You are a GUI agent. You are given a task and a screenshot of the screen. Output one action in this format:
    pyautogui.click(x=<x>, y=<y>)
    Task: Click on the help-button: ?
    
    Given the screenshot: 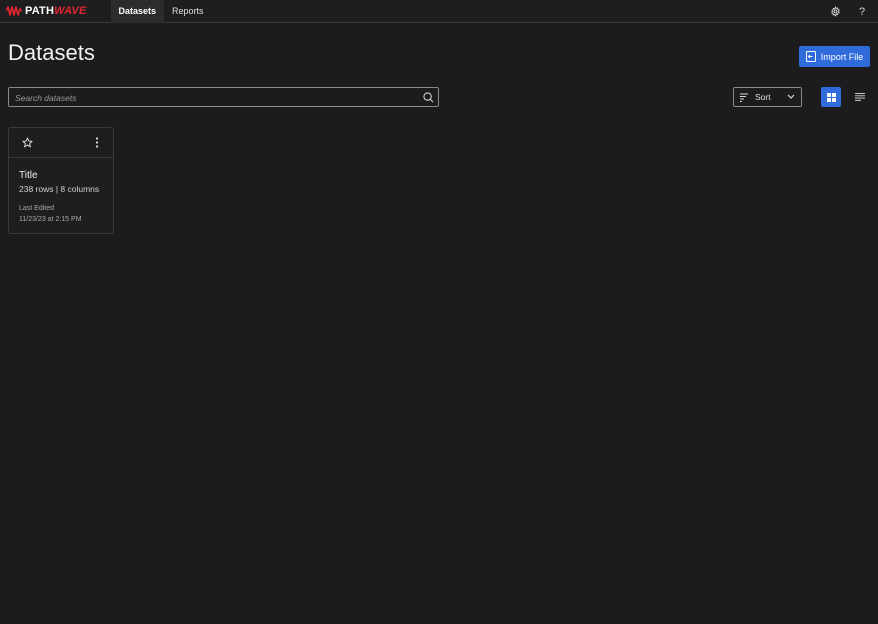 What is the action you would take?
    pyautogui.click(x=862, y=12)
    